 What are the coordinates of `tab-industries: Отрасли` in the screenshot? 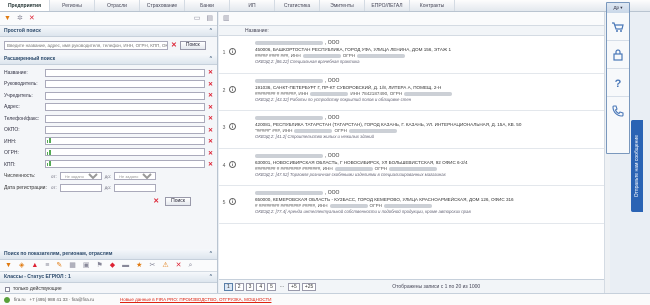 It's located at (117, 5).